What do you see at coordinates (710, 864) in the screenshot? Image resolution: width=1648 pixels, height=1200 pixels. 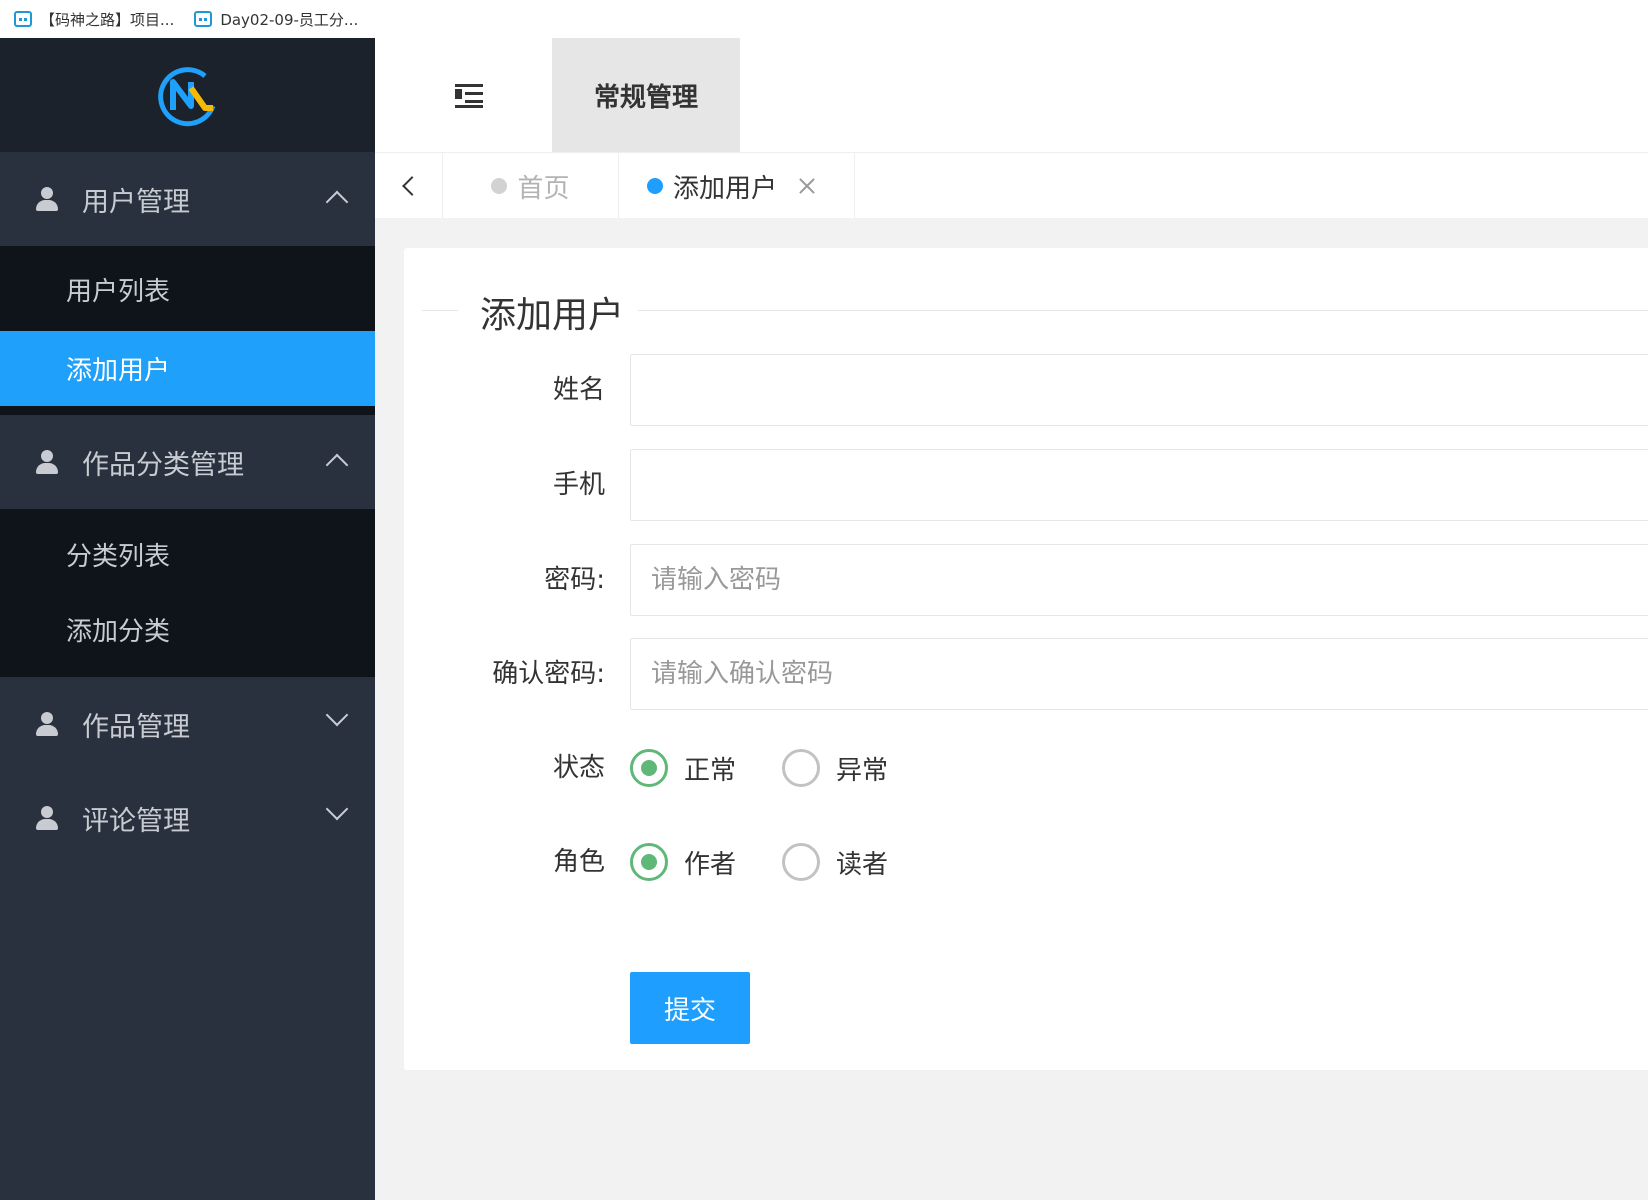 I see `radio-label: 作者` at bounding box center [710, 864].